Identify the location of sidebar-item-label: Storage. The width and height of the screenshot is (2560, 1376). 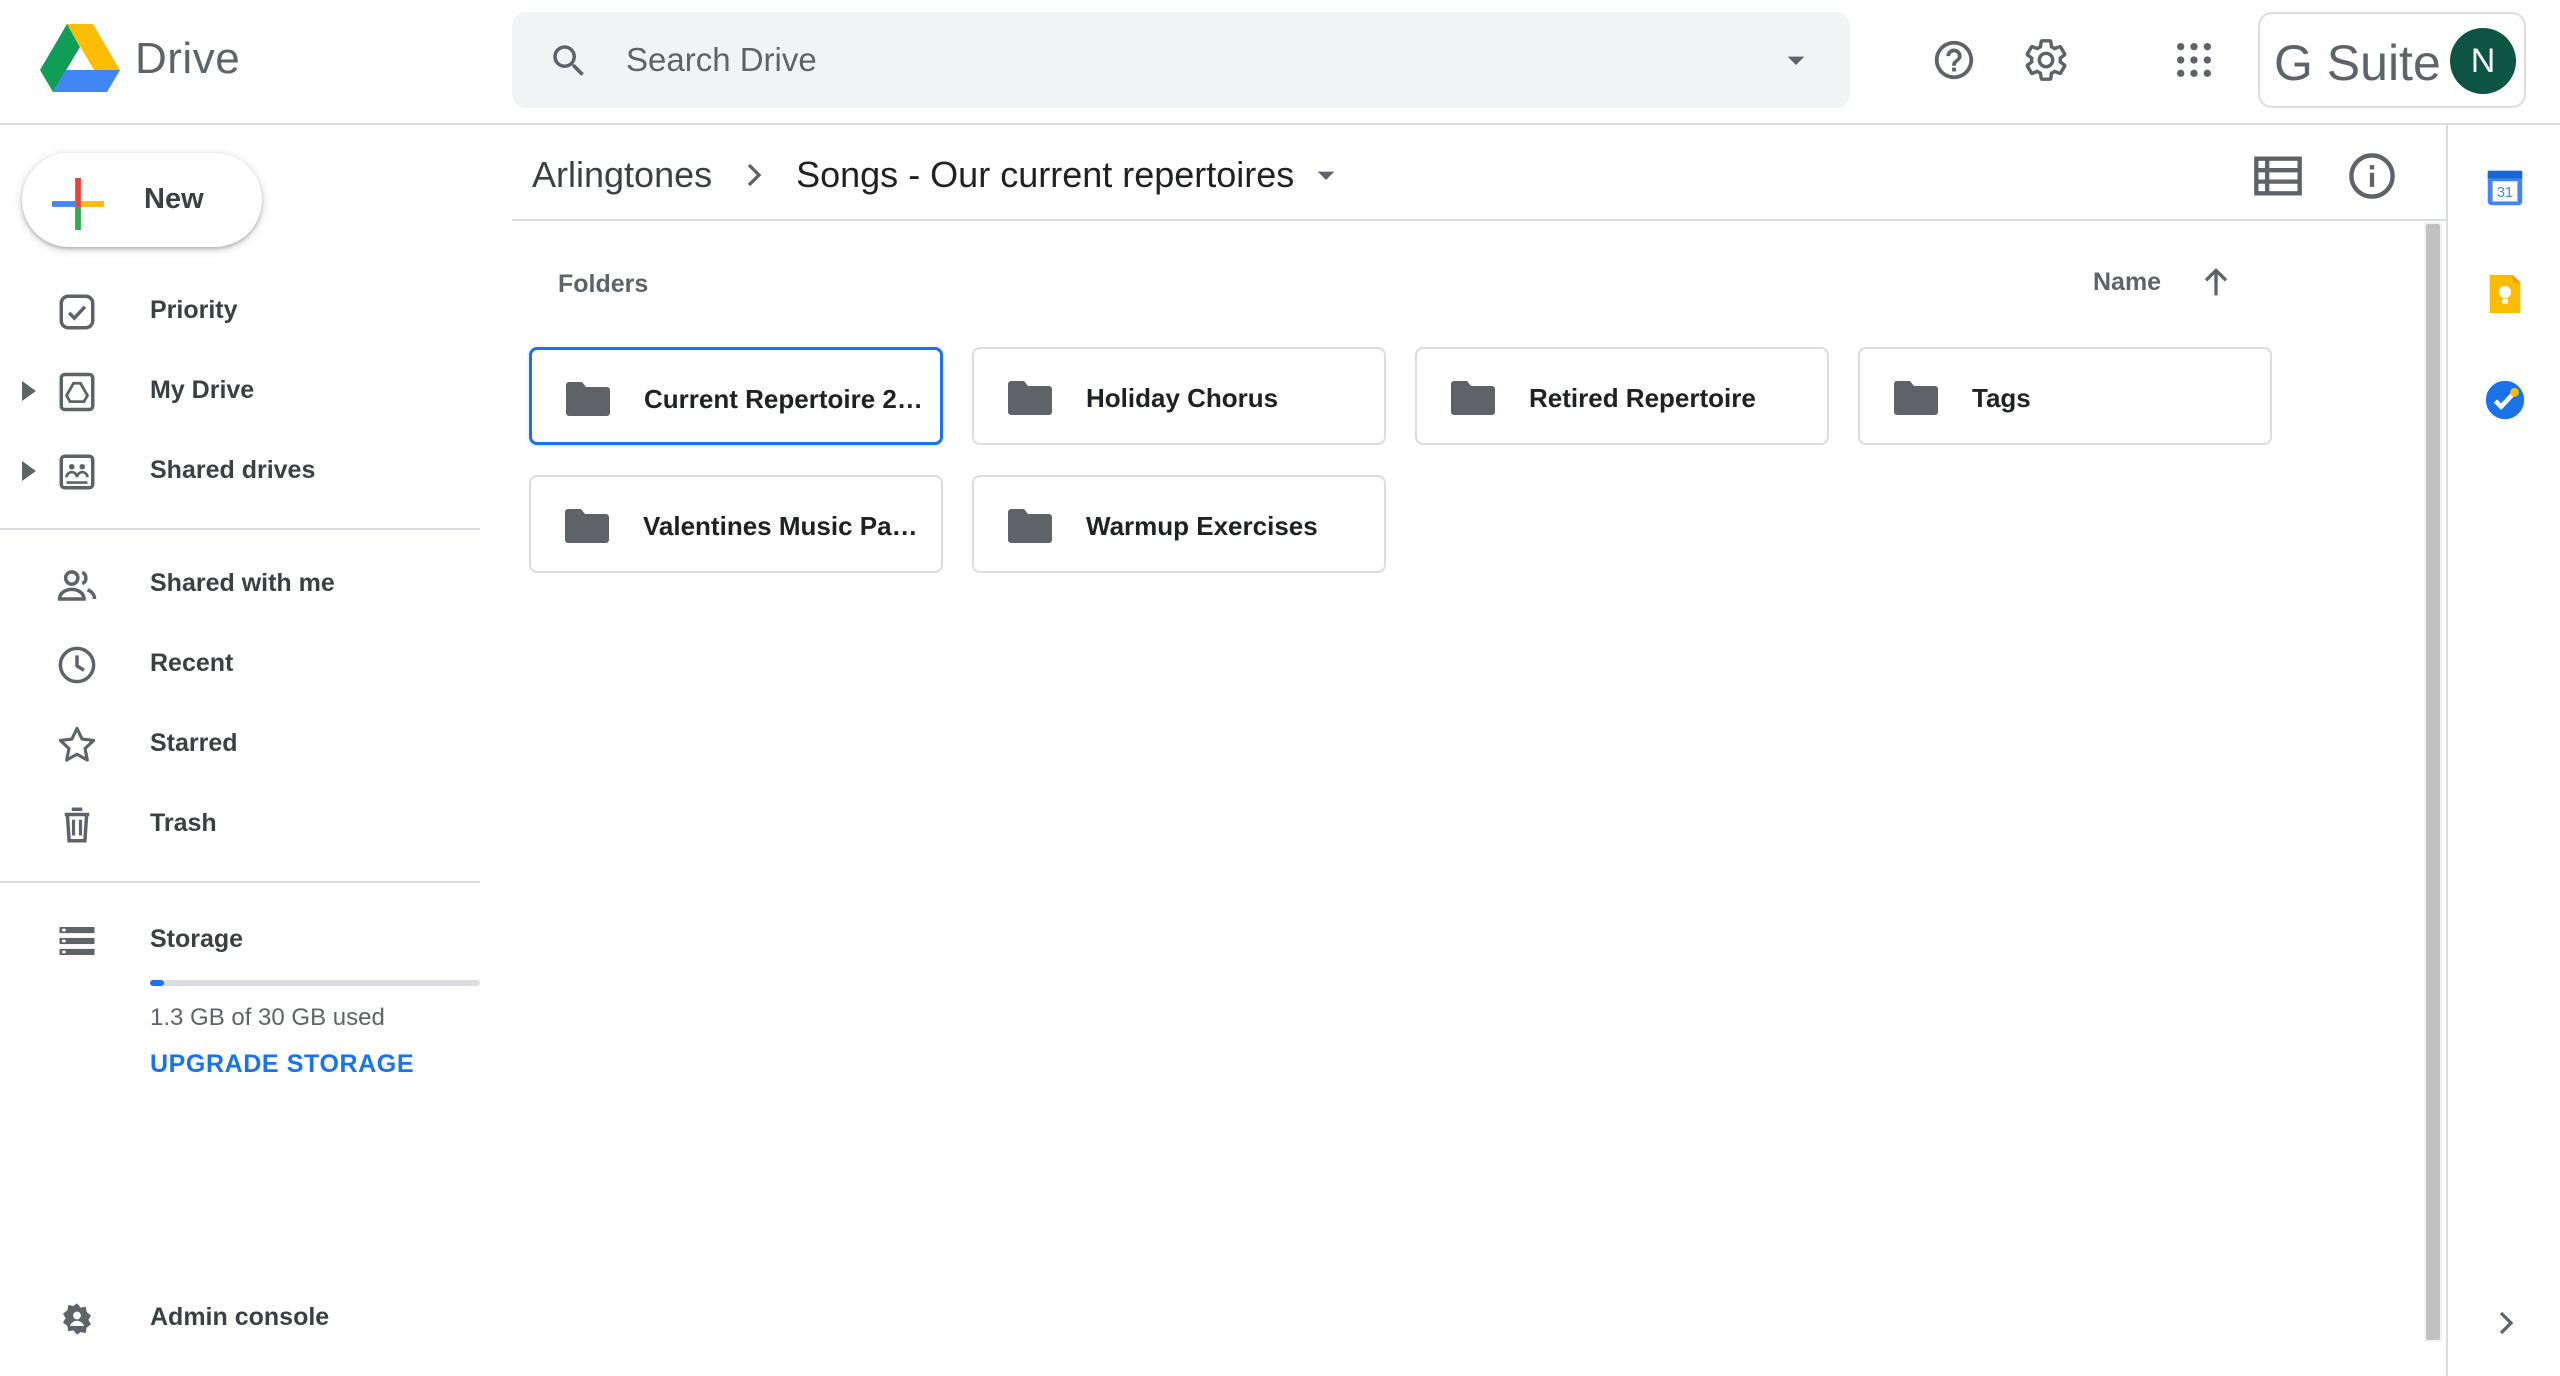
(197, 939).